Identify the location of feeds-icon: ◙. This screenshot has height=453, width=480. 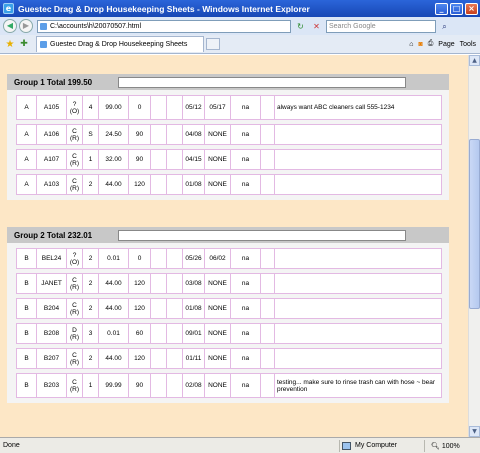
(420, 44).